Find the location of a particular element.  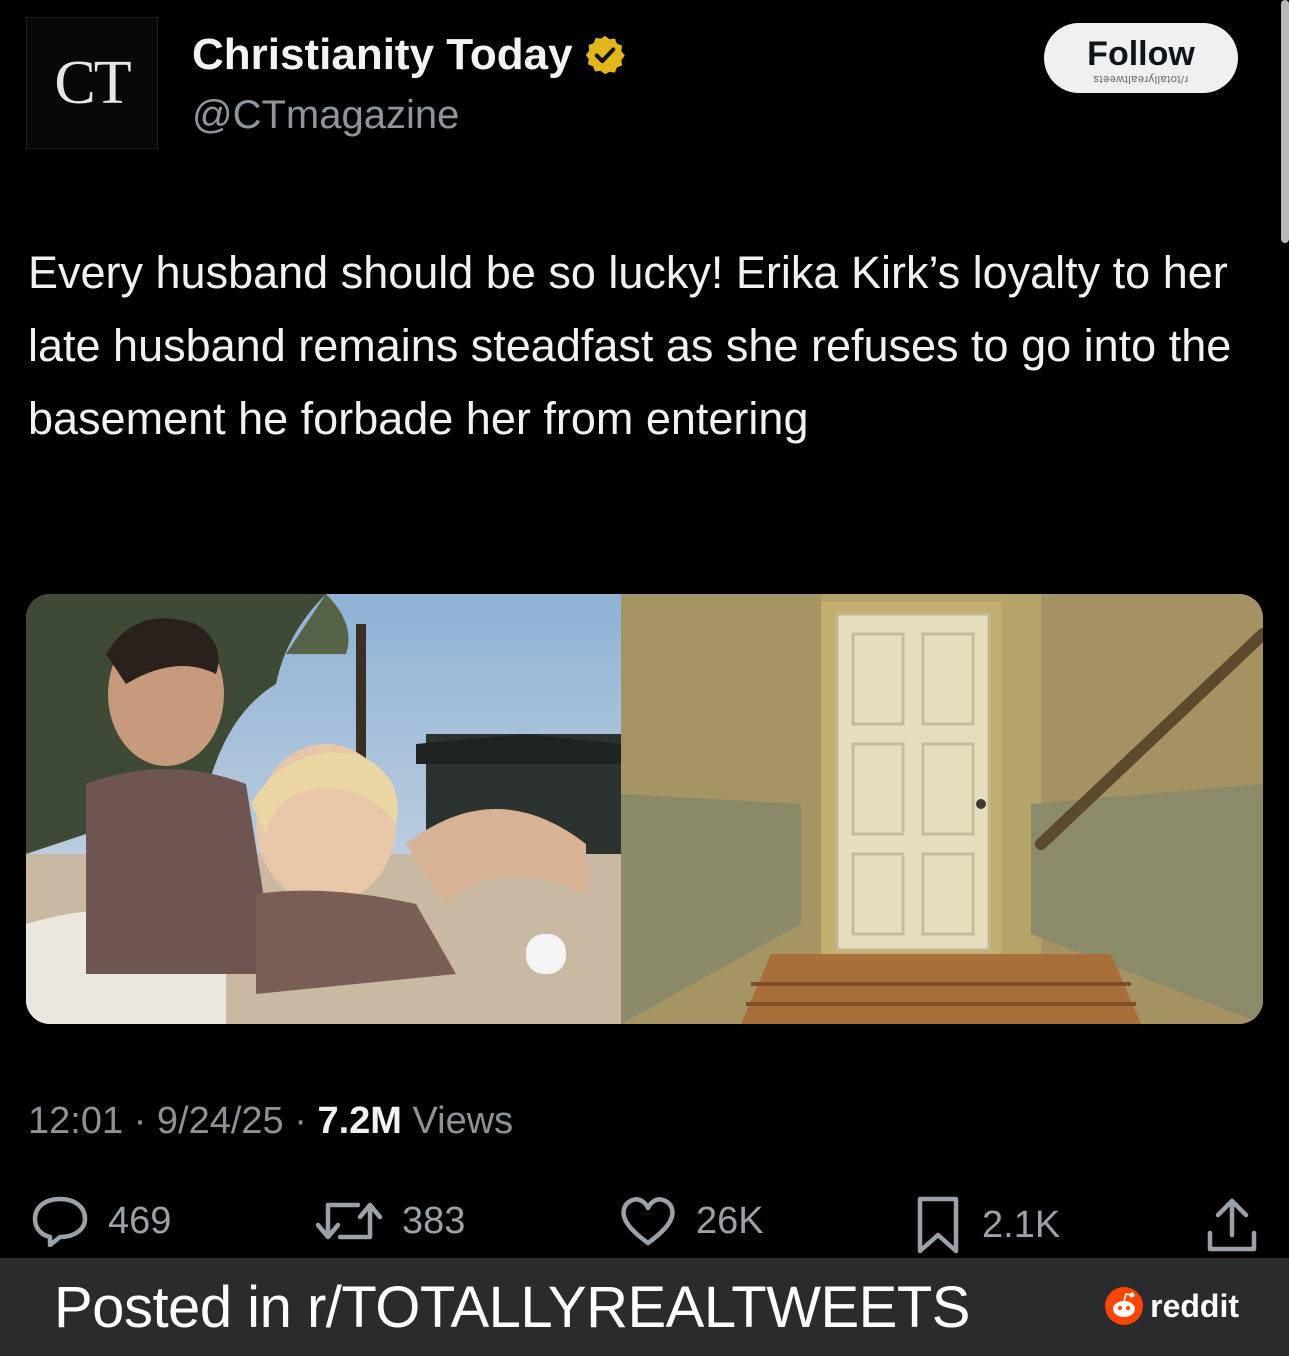

follow-label: Follow is located at coordinates (1141, 54).